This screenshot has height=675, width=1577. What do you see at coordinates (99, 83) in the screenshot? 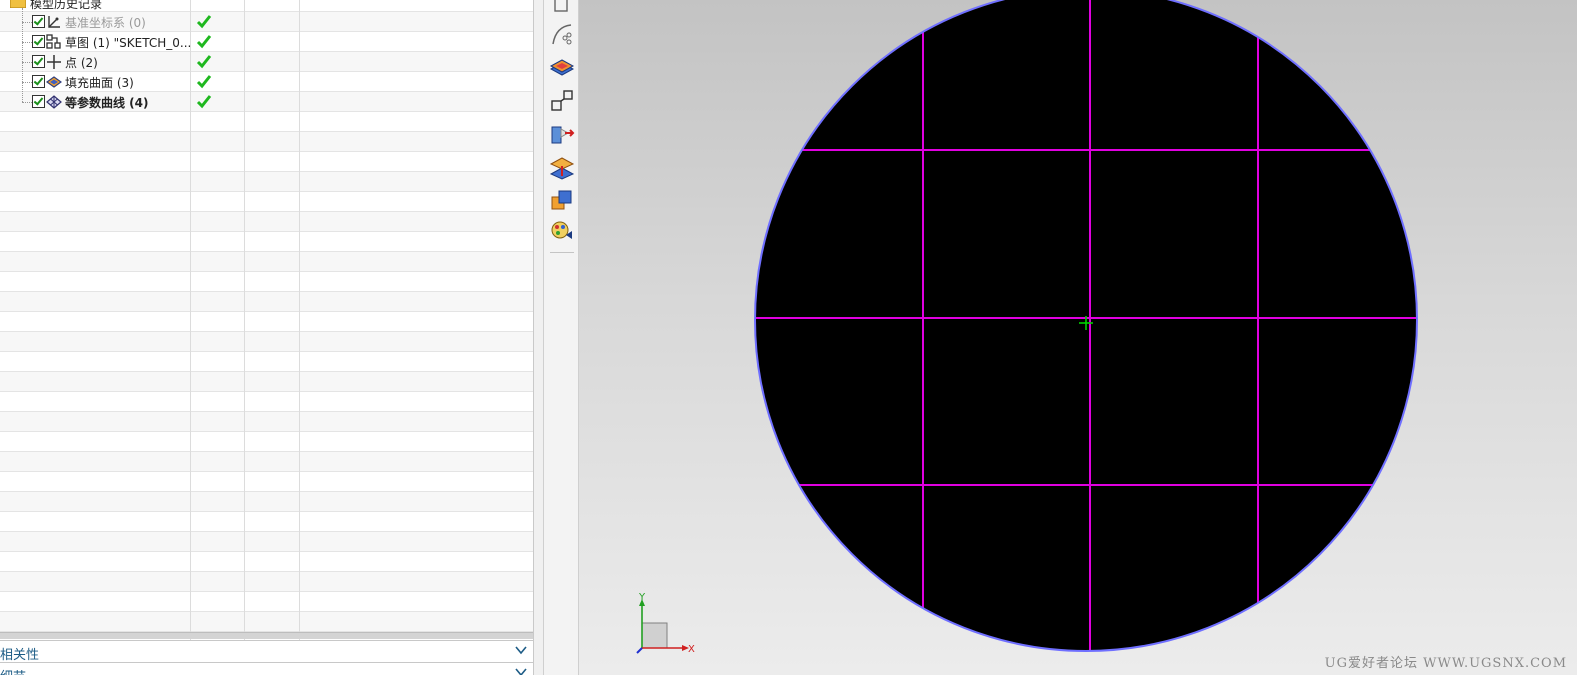
I see `feature-label: 填充曲面 (3)` at bounding box center [99, 83].